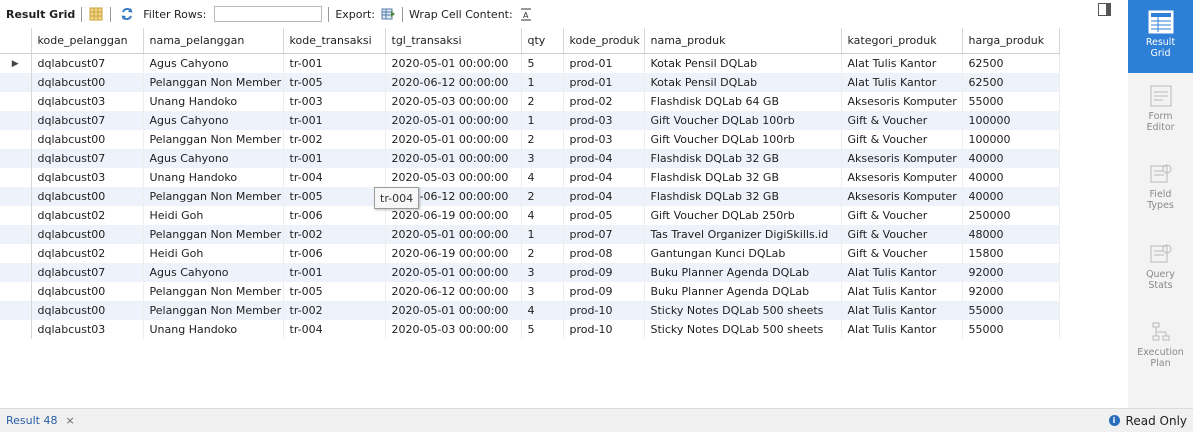 This screenshot has width=1193, height=432. I want to click on table-cell-harga-produk: 48000, so click(1011, 234).